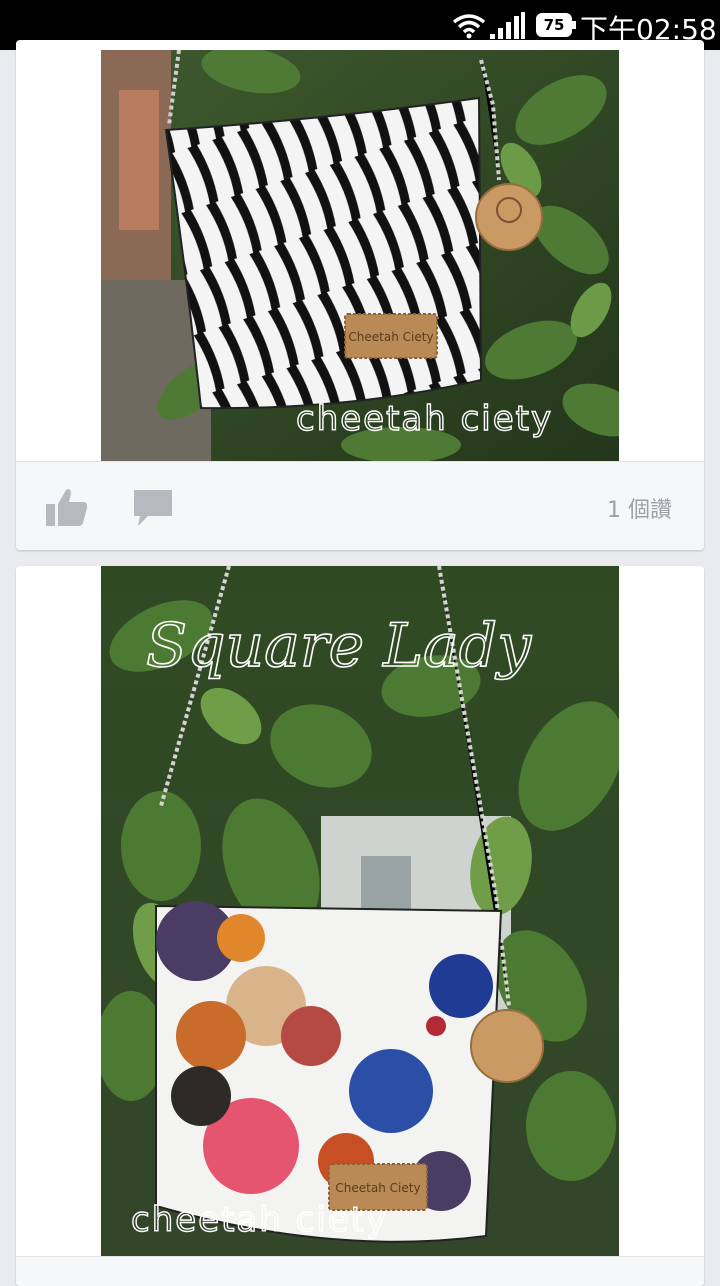  What do you see at coordinates (153, 510) in the screenshot?
I see `comment-icon` at bounding box center [153, 510].